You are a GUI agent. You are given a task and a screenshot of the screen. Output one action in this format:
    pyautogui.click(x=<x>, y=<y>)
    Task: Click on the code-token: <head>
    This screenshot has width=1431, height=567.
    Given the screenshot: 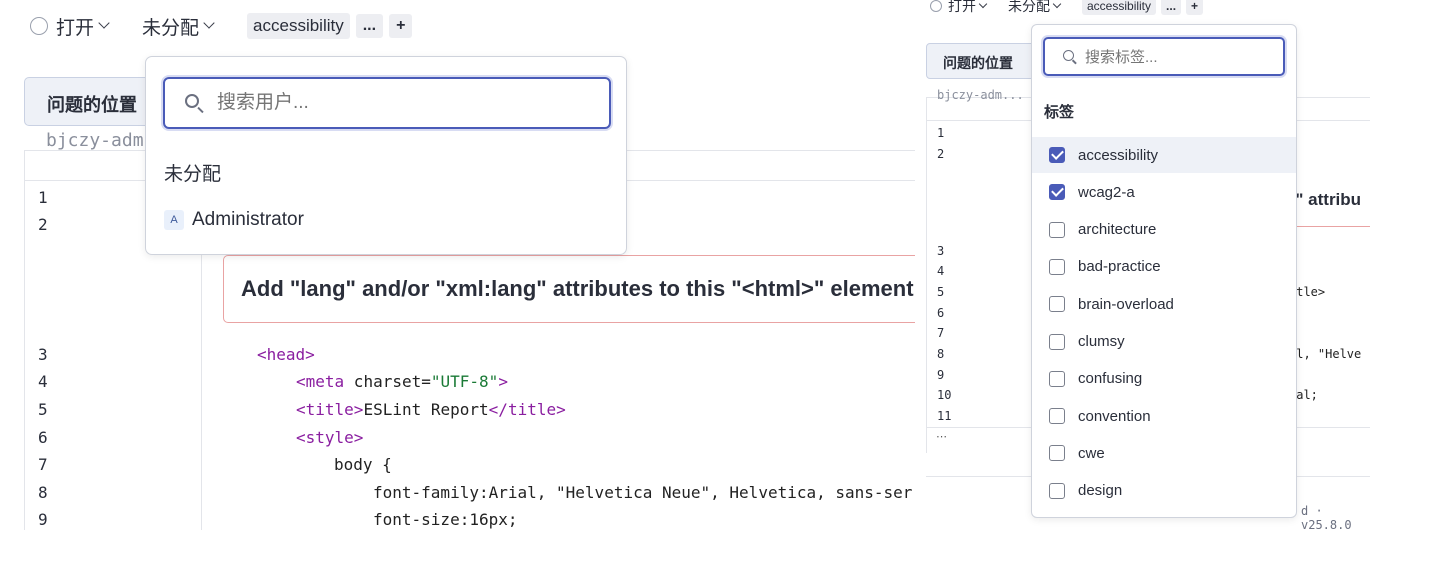 What is the action you would take?
    pyautogui.click(x=286, y=354)
    